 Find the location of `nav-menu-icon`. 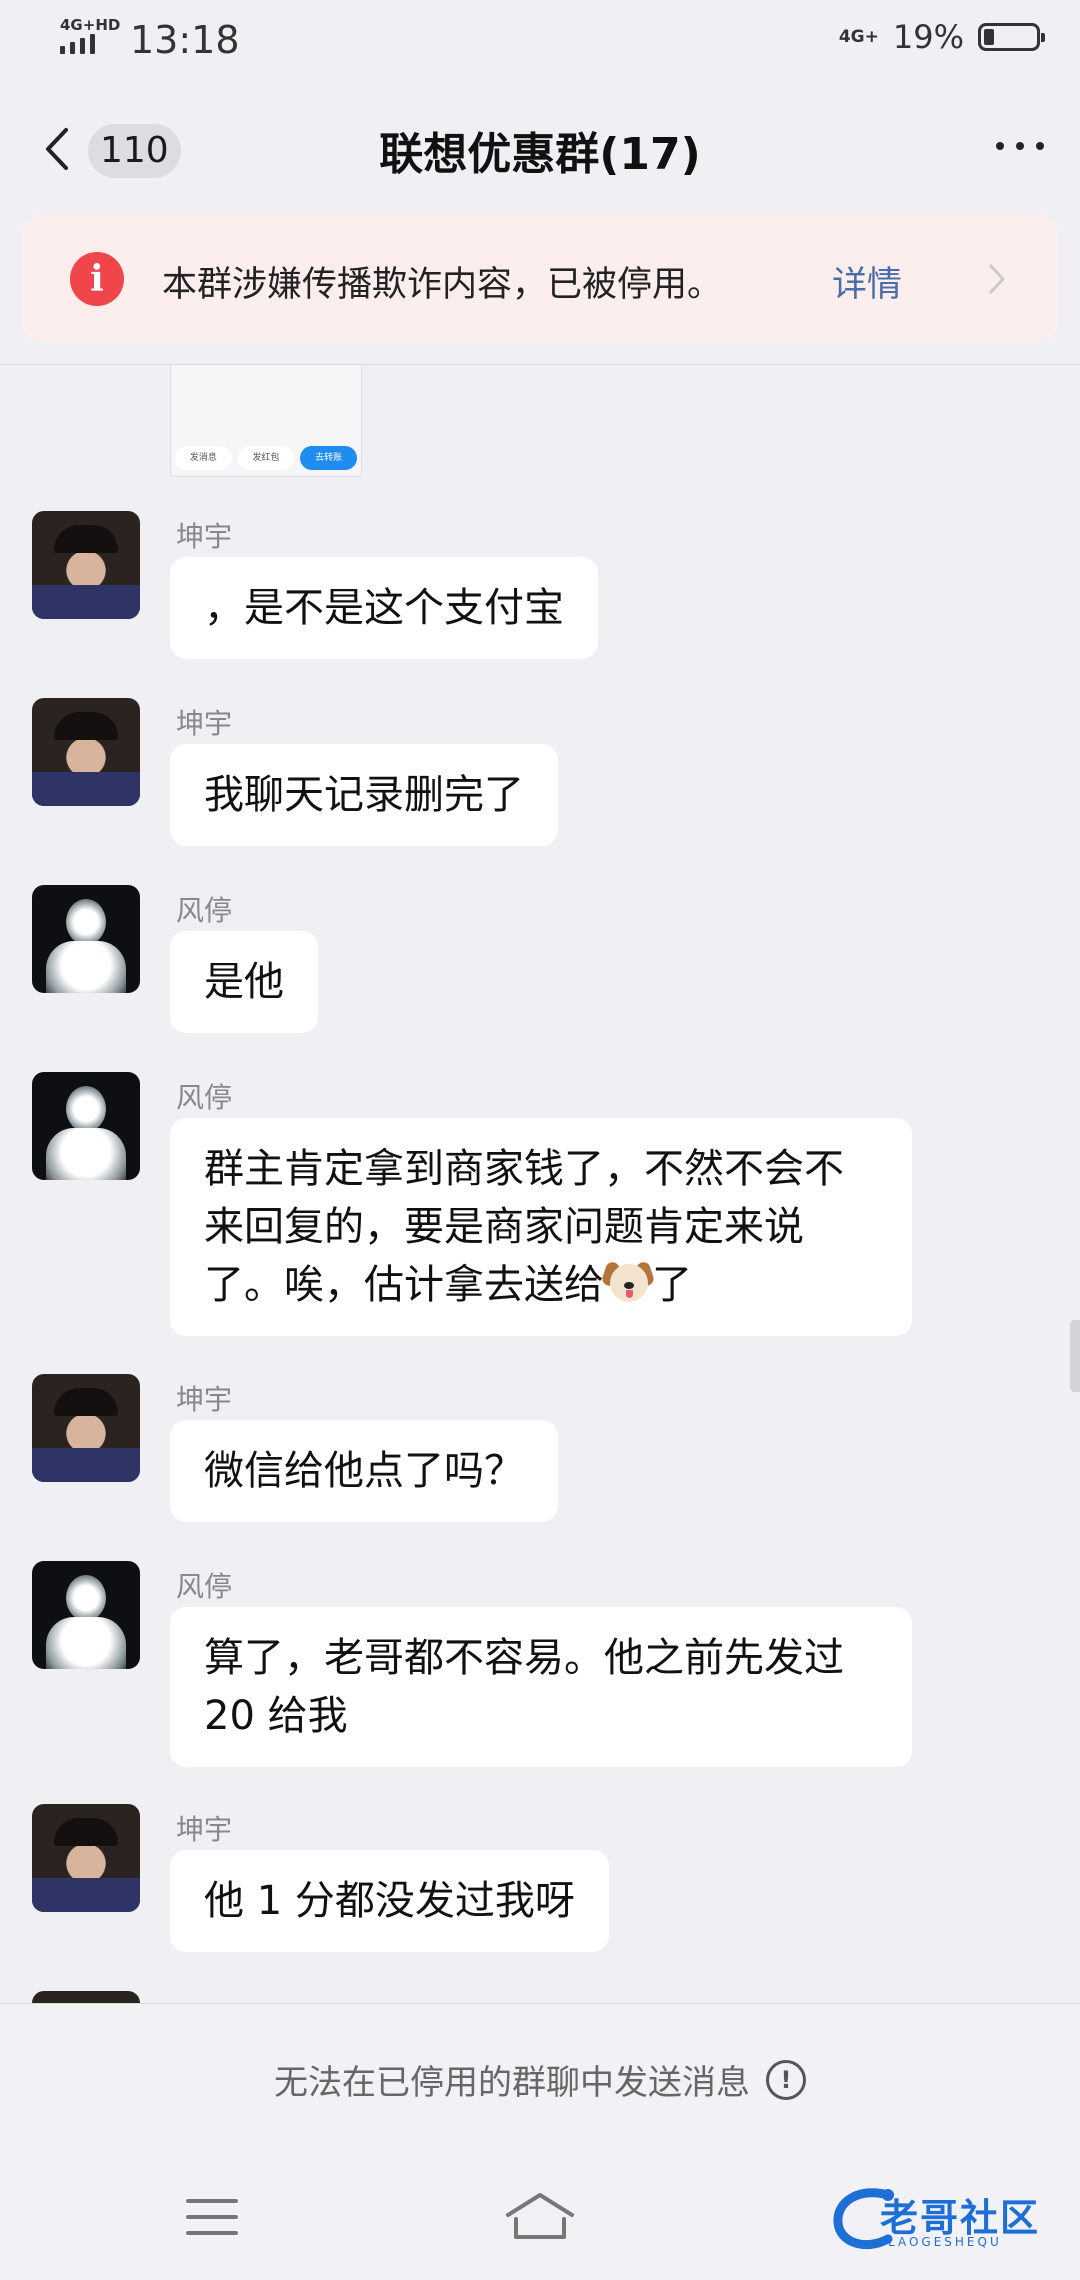

nav-menu-icon is located at coordinates (212, 2219).